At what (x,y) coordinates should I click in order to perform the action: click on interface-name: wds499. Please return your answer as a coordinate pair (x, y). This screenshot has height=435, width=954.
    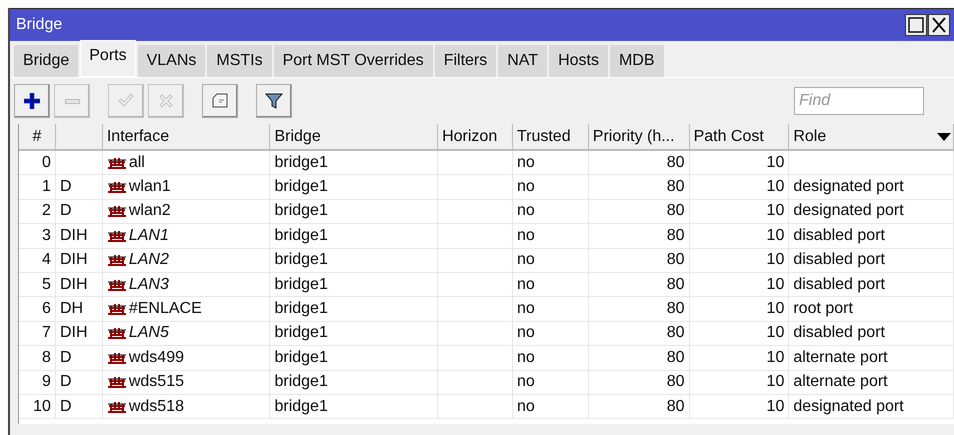
    Looking at the image, I should click on (156, 357).